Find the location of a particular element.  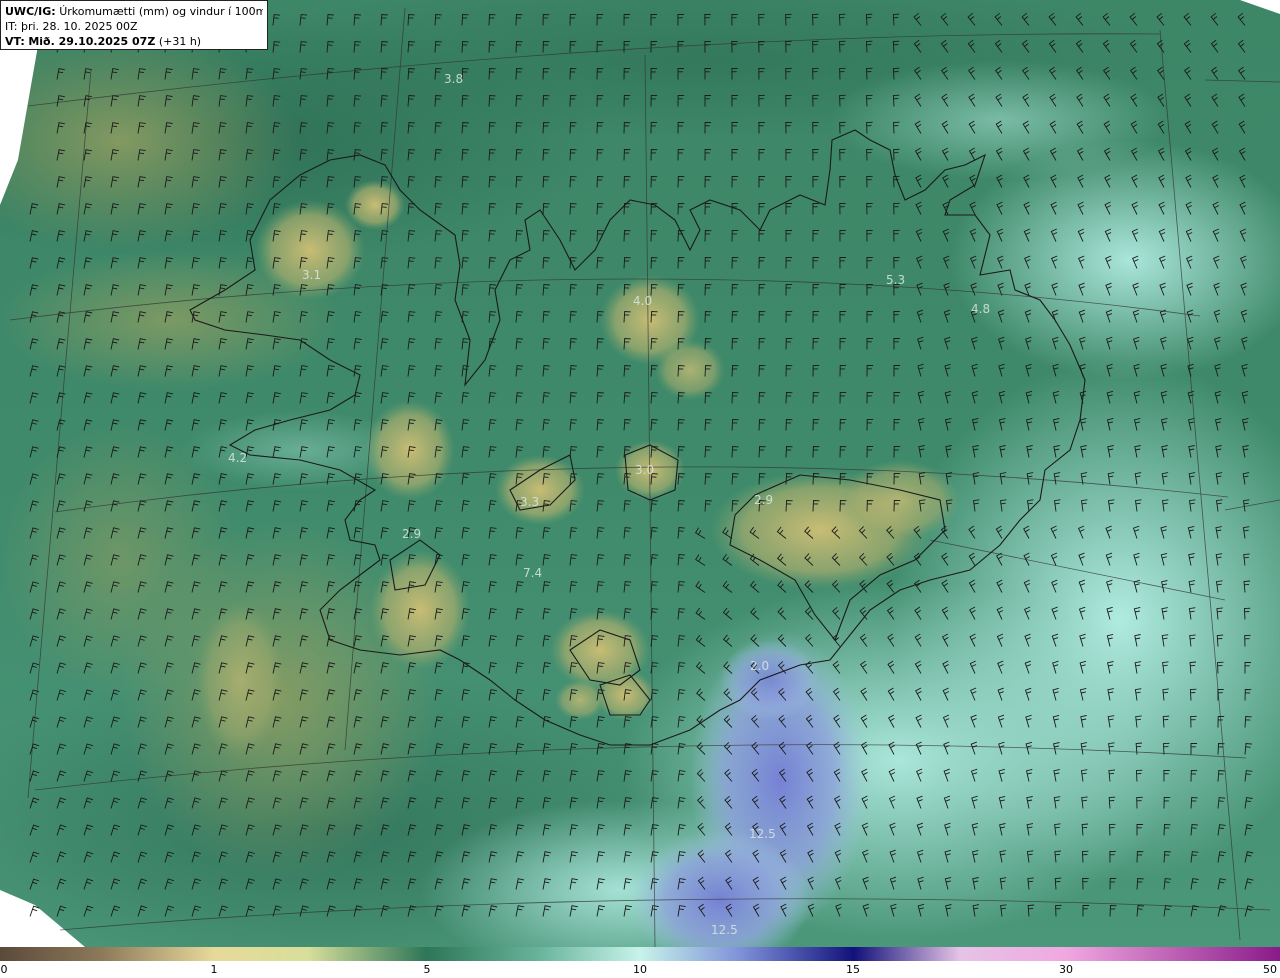

value-label: 5.3 is located at coordinates (895, 280).